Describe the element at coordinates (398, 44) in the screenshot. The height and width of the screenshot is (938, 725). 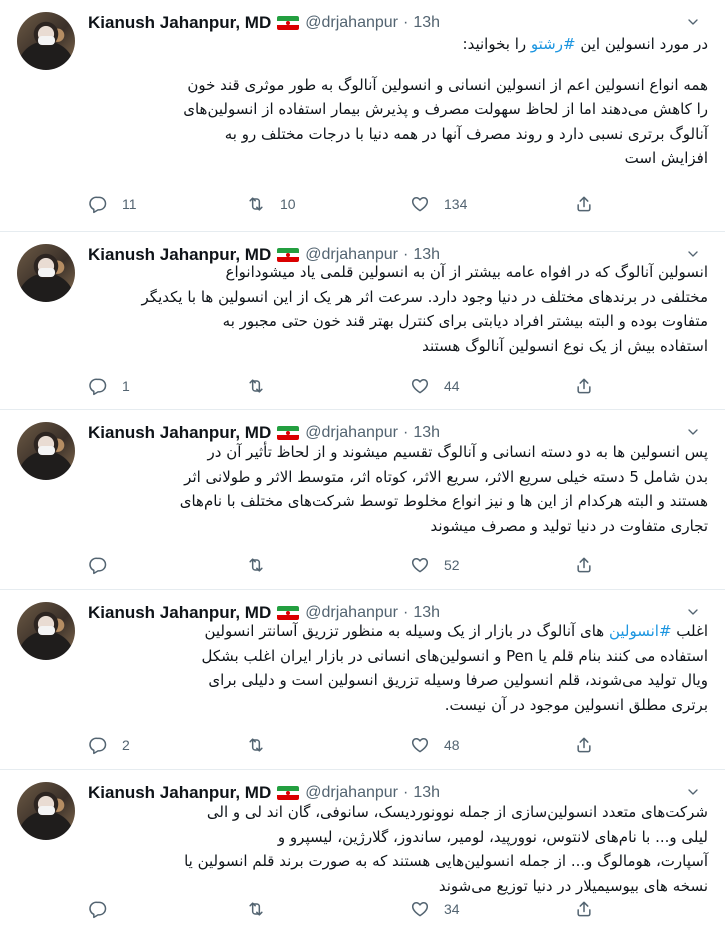
I see `text-line: در مورد انسولین این #رشتو را بخوانید:` at that location.